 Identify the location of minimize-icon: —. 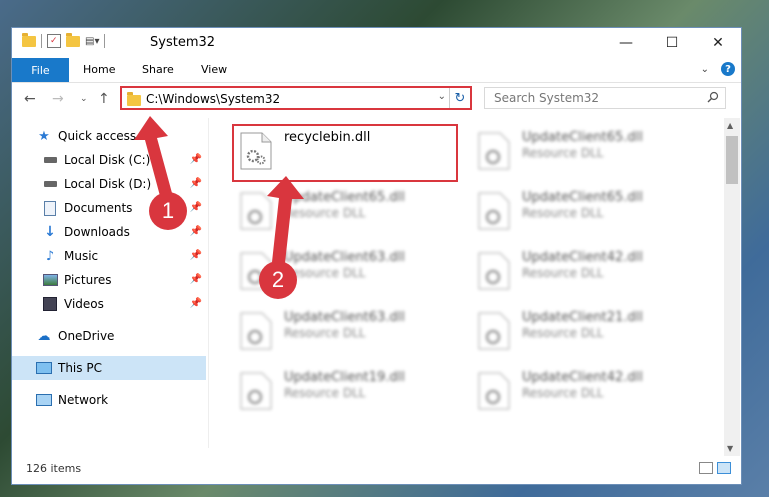
(626, 43).